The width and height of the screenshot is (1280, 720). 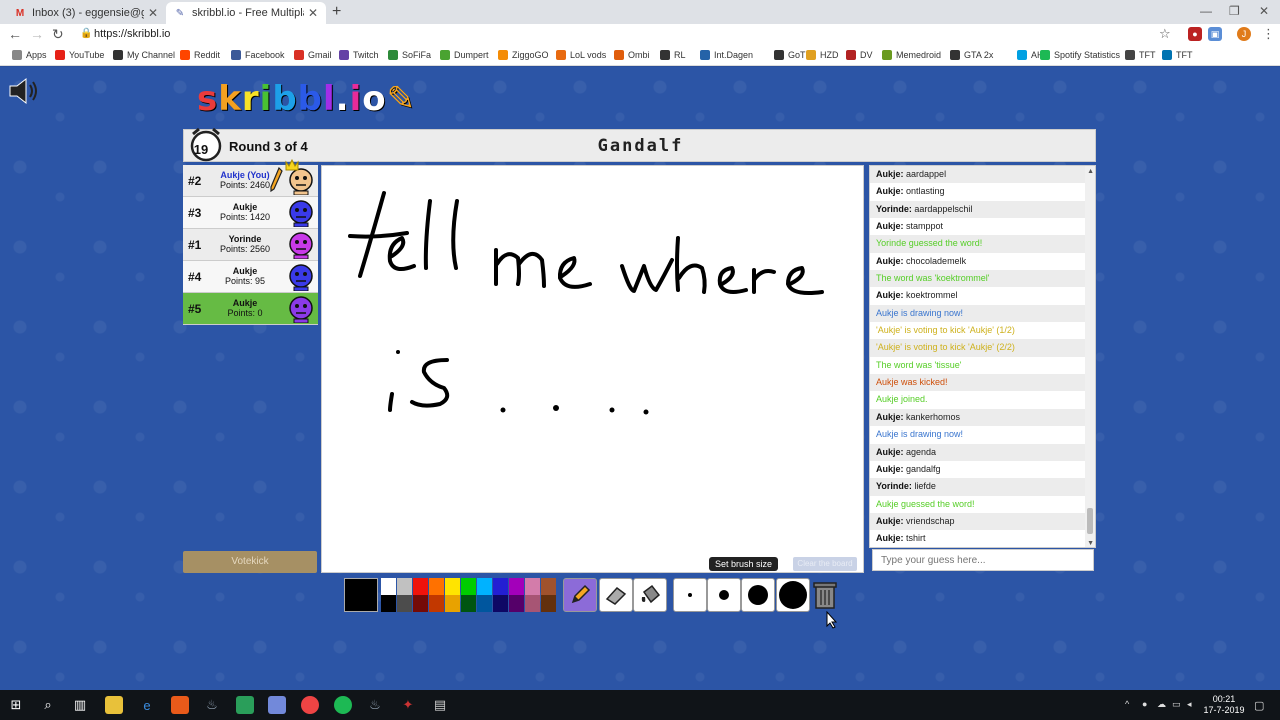 What do you see at coordinates (1144, 704) in the screenshot?
I see `tray-icon: ●` at bounding box center [1144, 704].